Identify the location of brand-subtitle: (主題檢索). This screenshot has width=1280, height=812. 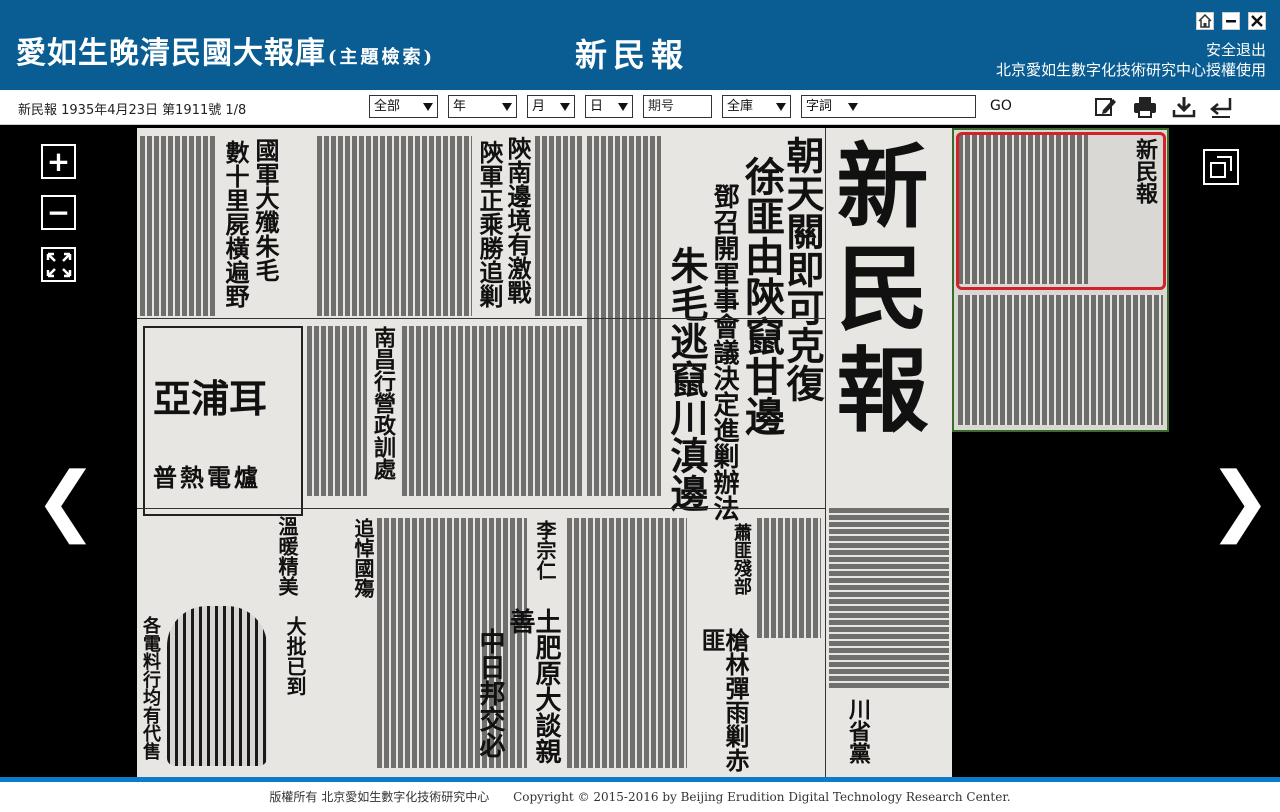
(382, 57).